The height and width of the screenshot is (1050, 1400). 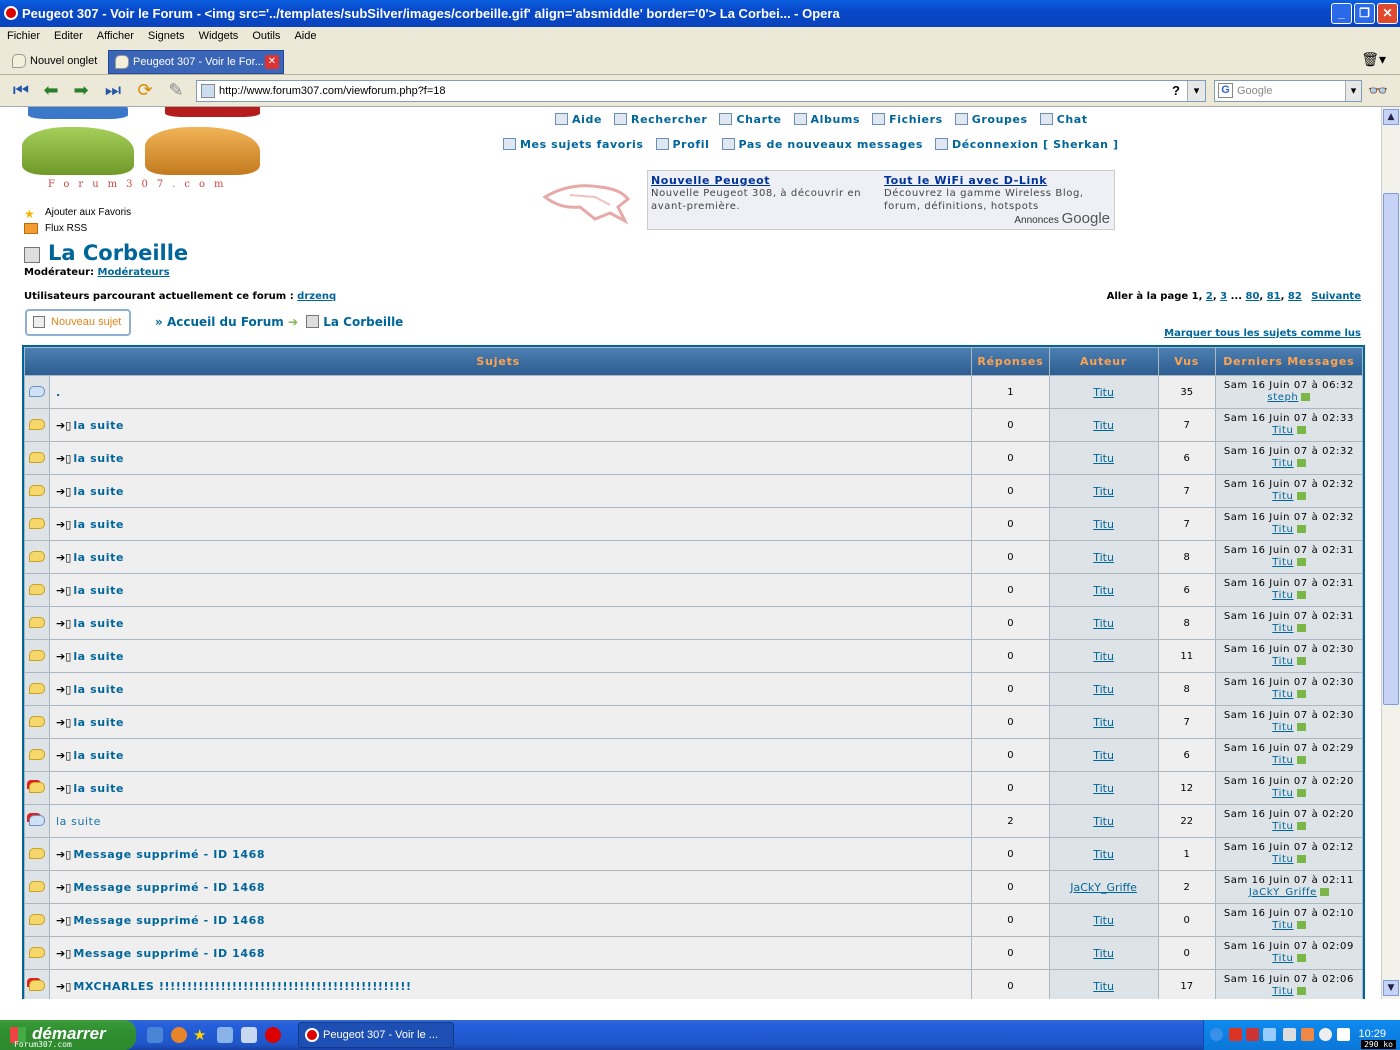 I want to click on forum-title: La Corbeille, so click(x=118, y=253).